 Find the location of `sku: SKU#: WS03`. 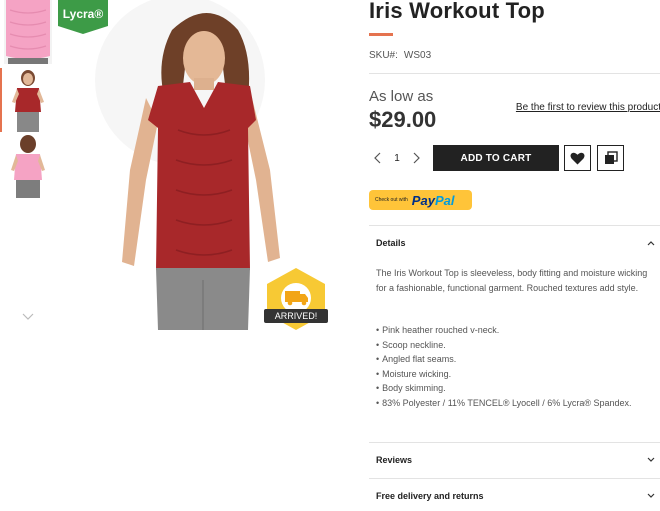

sku: SKU#: WS03 is located at coordinates (400, 55).